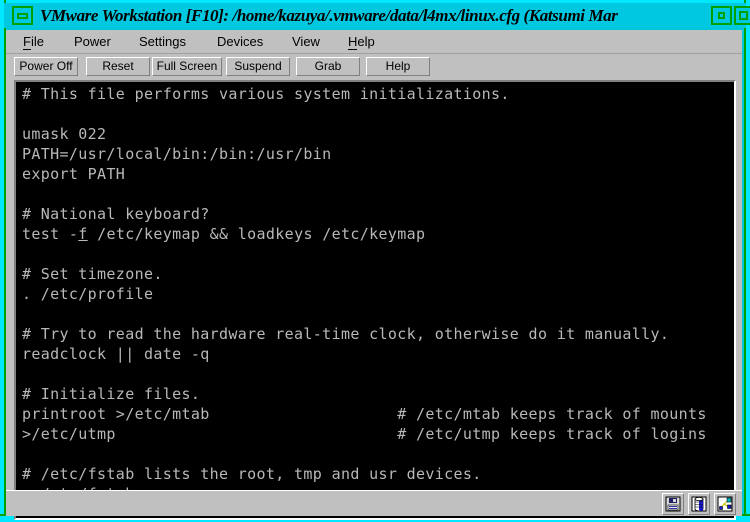 The width and height of the screenshot is (750, 522). Describe the element at coordinates (240, 42) in the screenshot. I see `menu-devices: Devices` at that location.